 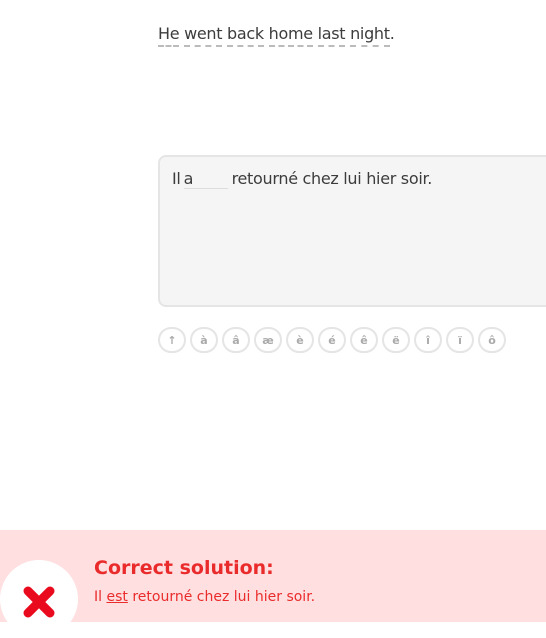 What do you see at coordinates (172, 340) in the screenshot?
I see `shift-key: ↑` at bounding box center [172, 340].